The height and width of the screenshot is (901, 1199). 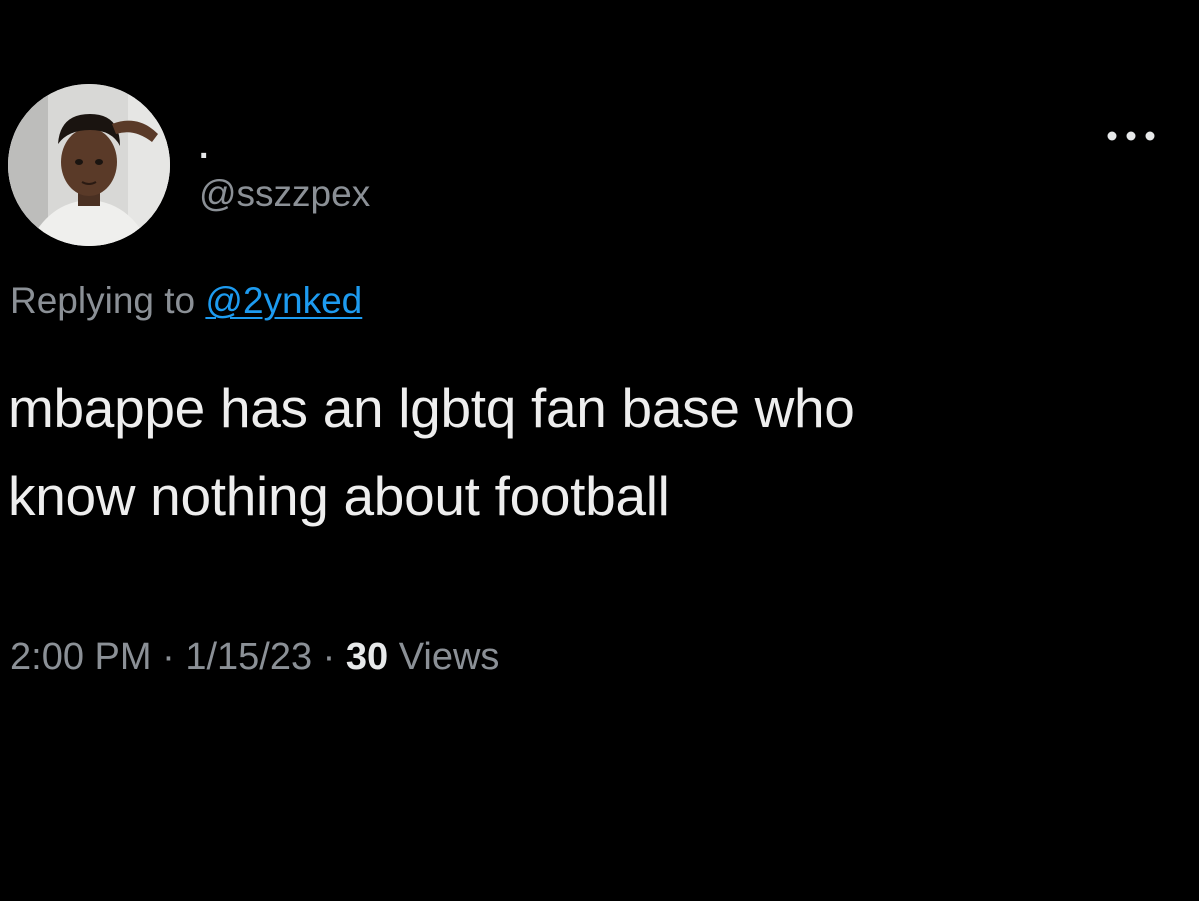 I want to click on tweet-metadata: 2:00 PM · 1/15/23 · 30 Views, so click(x=254, y=657).